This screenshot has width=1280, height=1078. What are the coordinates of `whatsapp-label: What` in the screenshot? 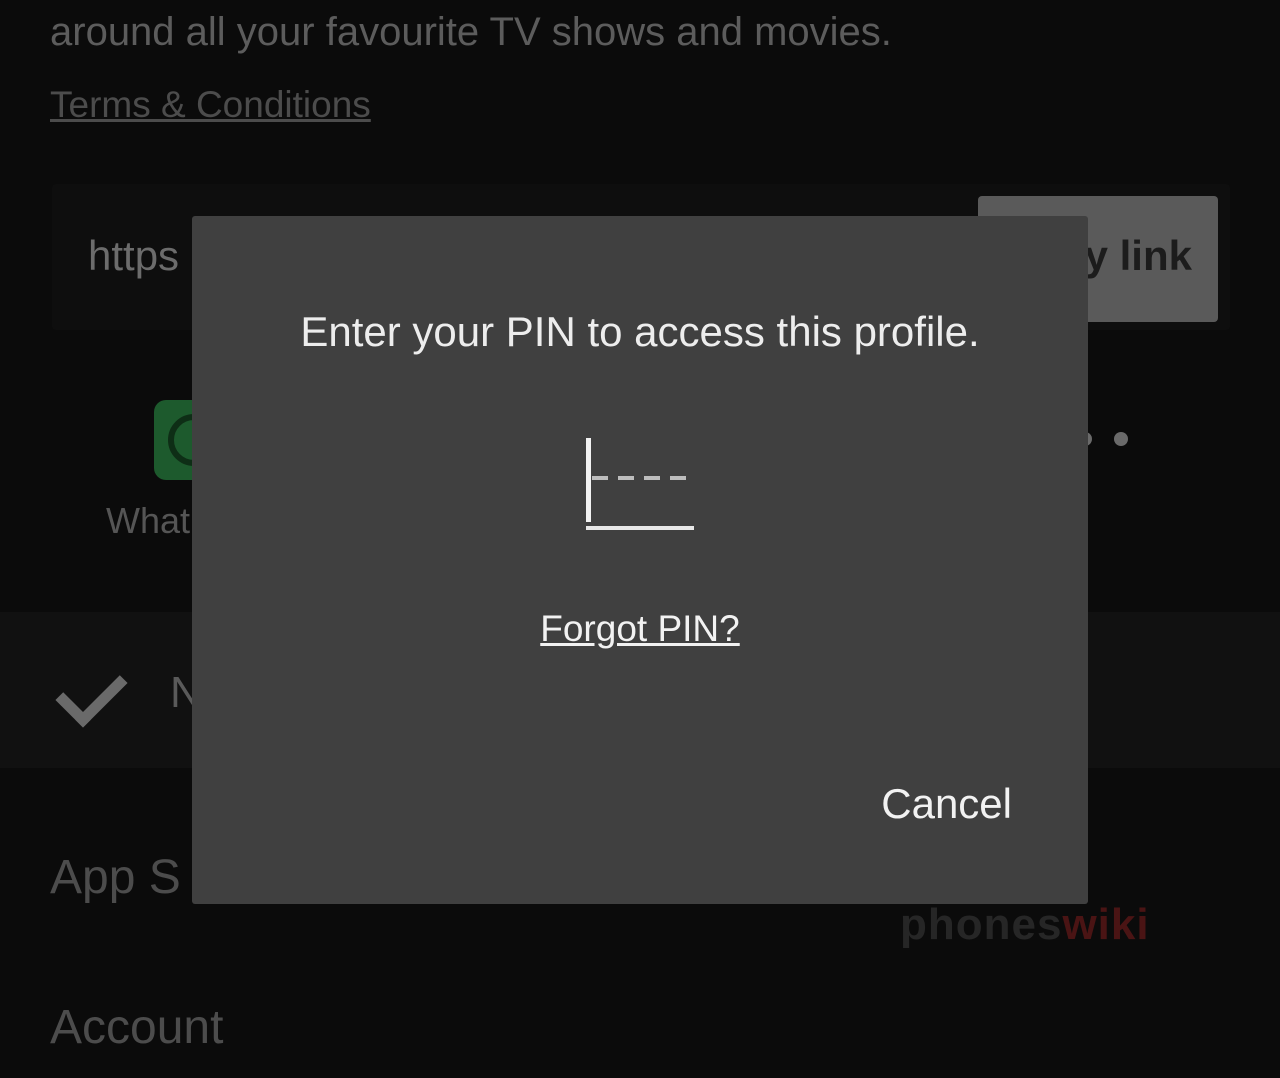 It's located at (148, 520).